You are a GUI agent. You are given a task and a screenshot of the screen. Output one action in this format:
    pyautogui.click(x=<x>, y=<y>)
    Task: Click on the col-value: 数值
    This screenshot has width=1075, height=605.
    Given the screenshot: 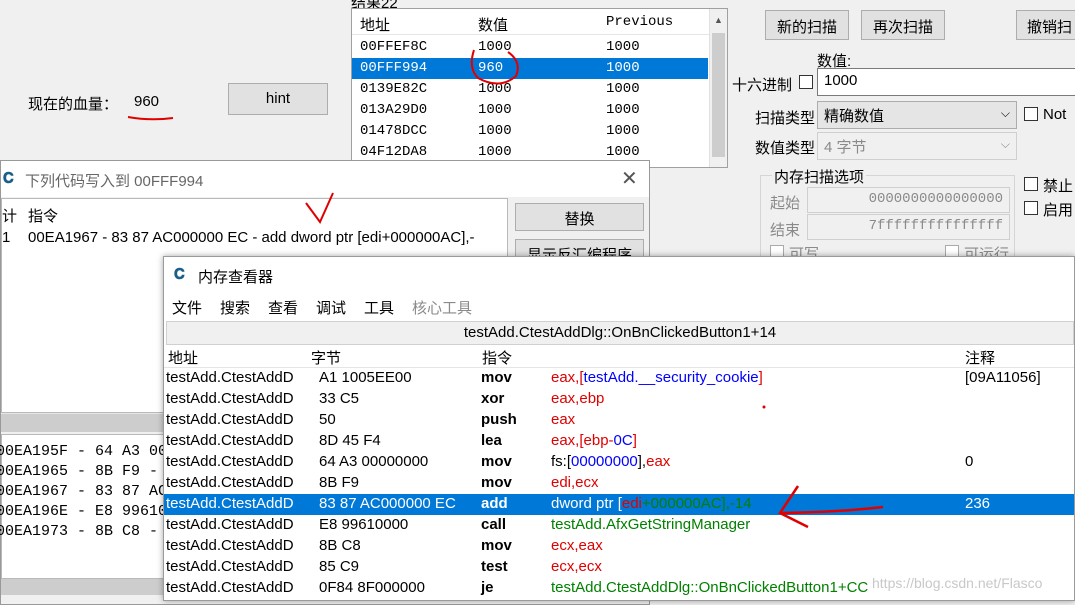 What is the action you would take?
    pyautogui.click(x=493, y=24)
    